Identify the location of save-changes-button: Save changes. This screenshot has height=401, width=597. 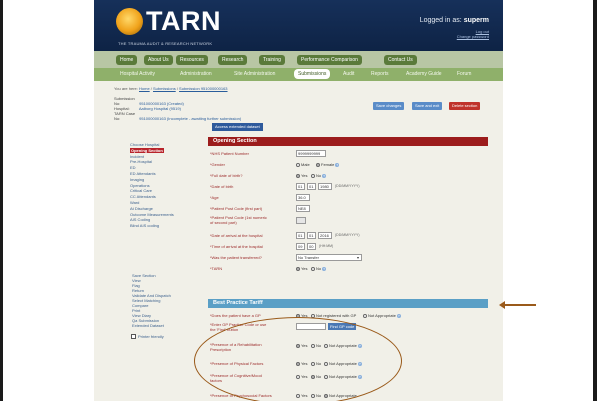
(389, 106).